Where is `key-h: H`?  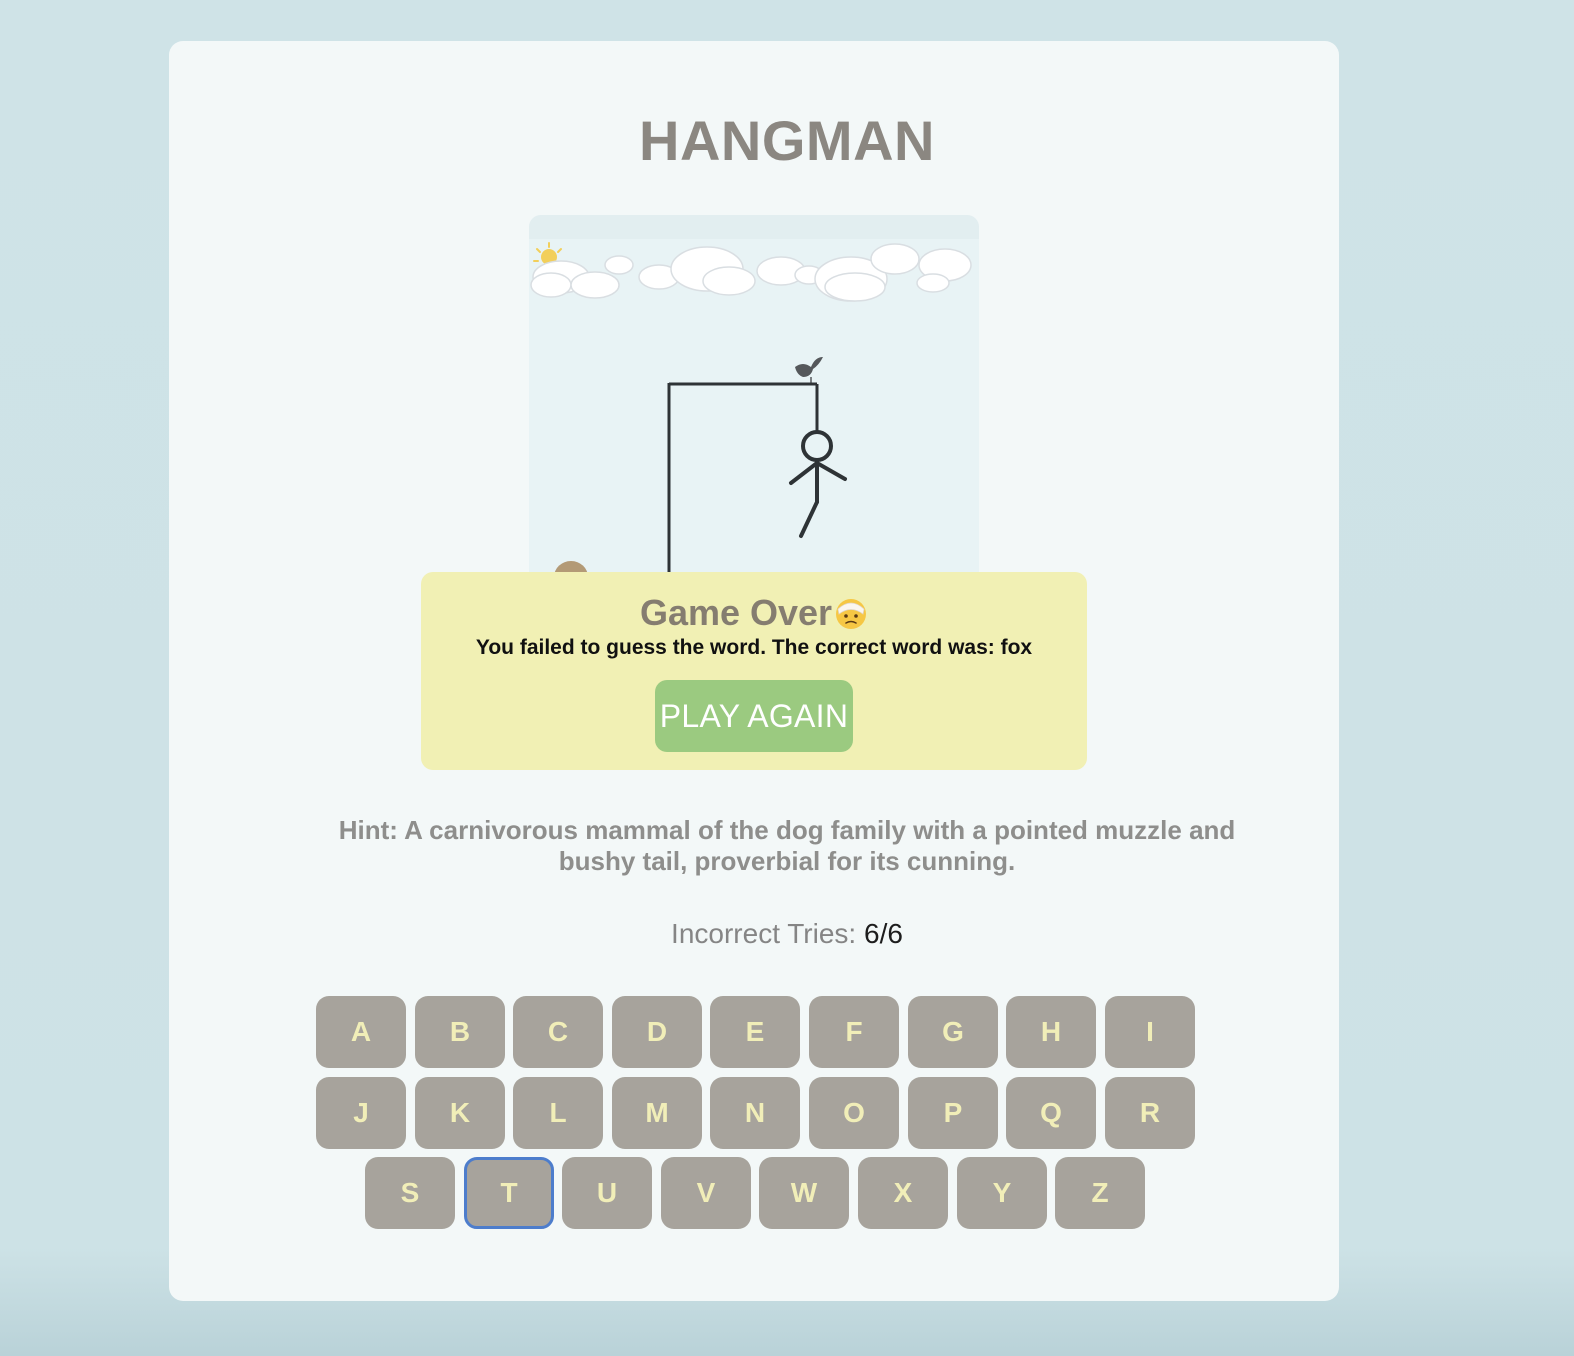 key-h: H is located at coordinates (1051, 1032).